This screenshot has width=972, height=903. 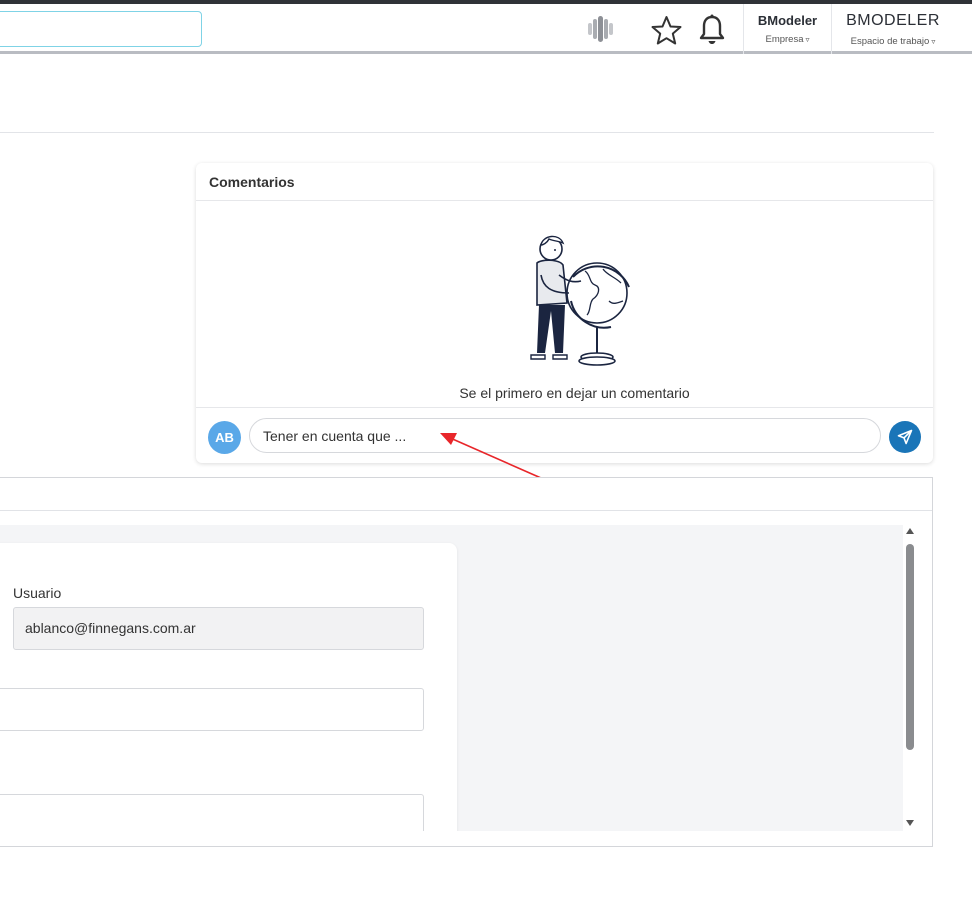 What do you see at coordinates (787, 20) in the screenshot?
I see `company-name: BModeler` at bounding box center [787, 20].